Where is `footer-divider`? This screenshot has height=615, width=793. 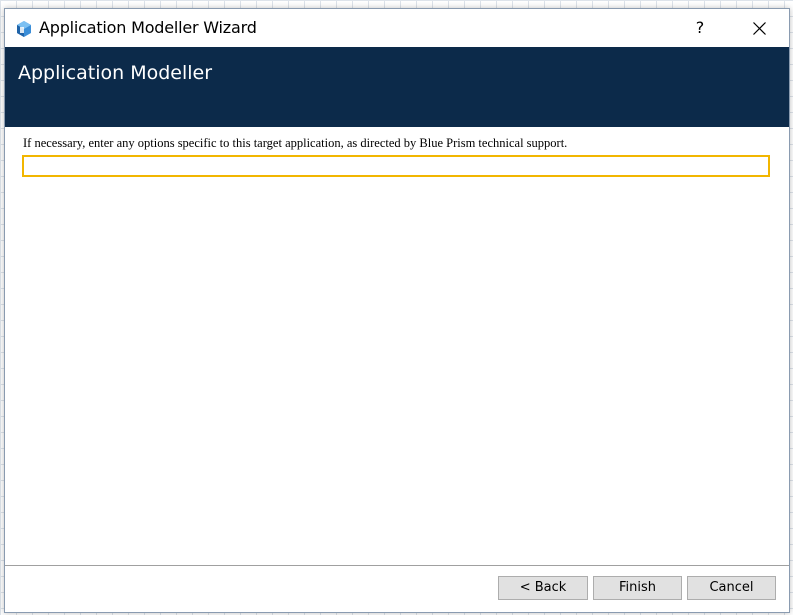 footer-divider is located at coordinates (397, 565).